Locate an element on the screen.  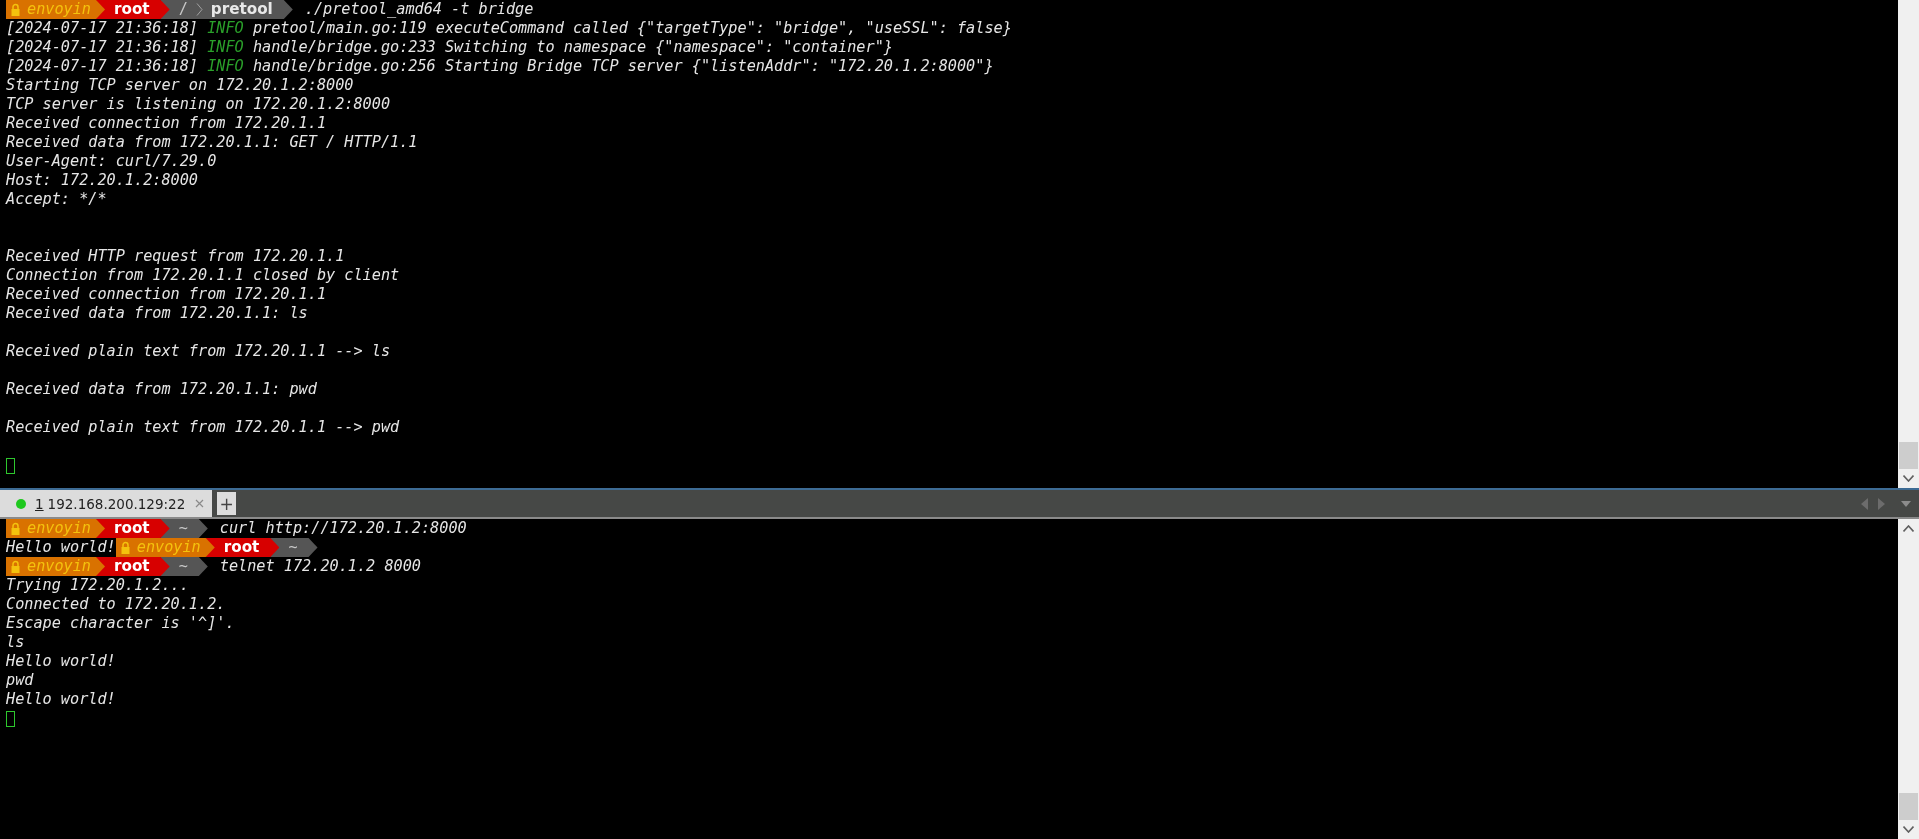
log-line: [2024-07-17 21:36:18] INFO handle/bridge.go:256 Starting Bridge TCP server {"listenAddr": "172.20.1.2:8000"} is located at coordinates (500, 66).